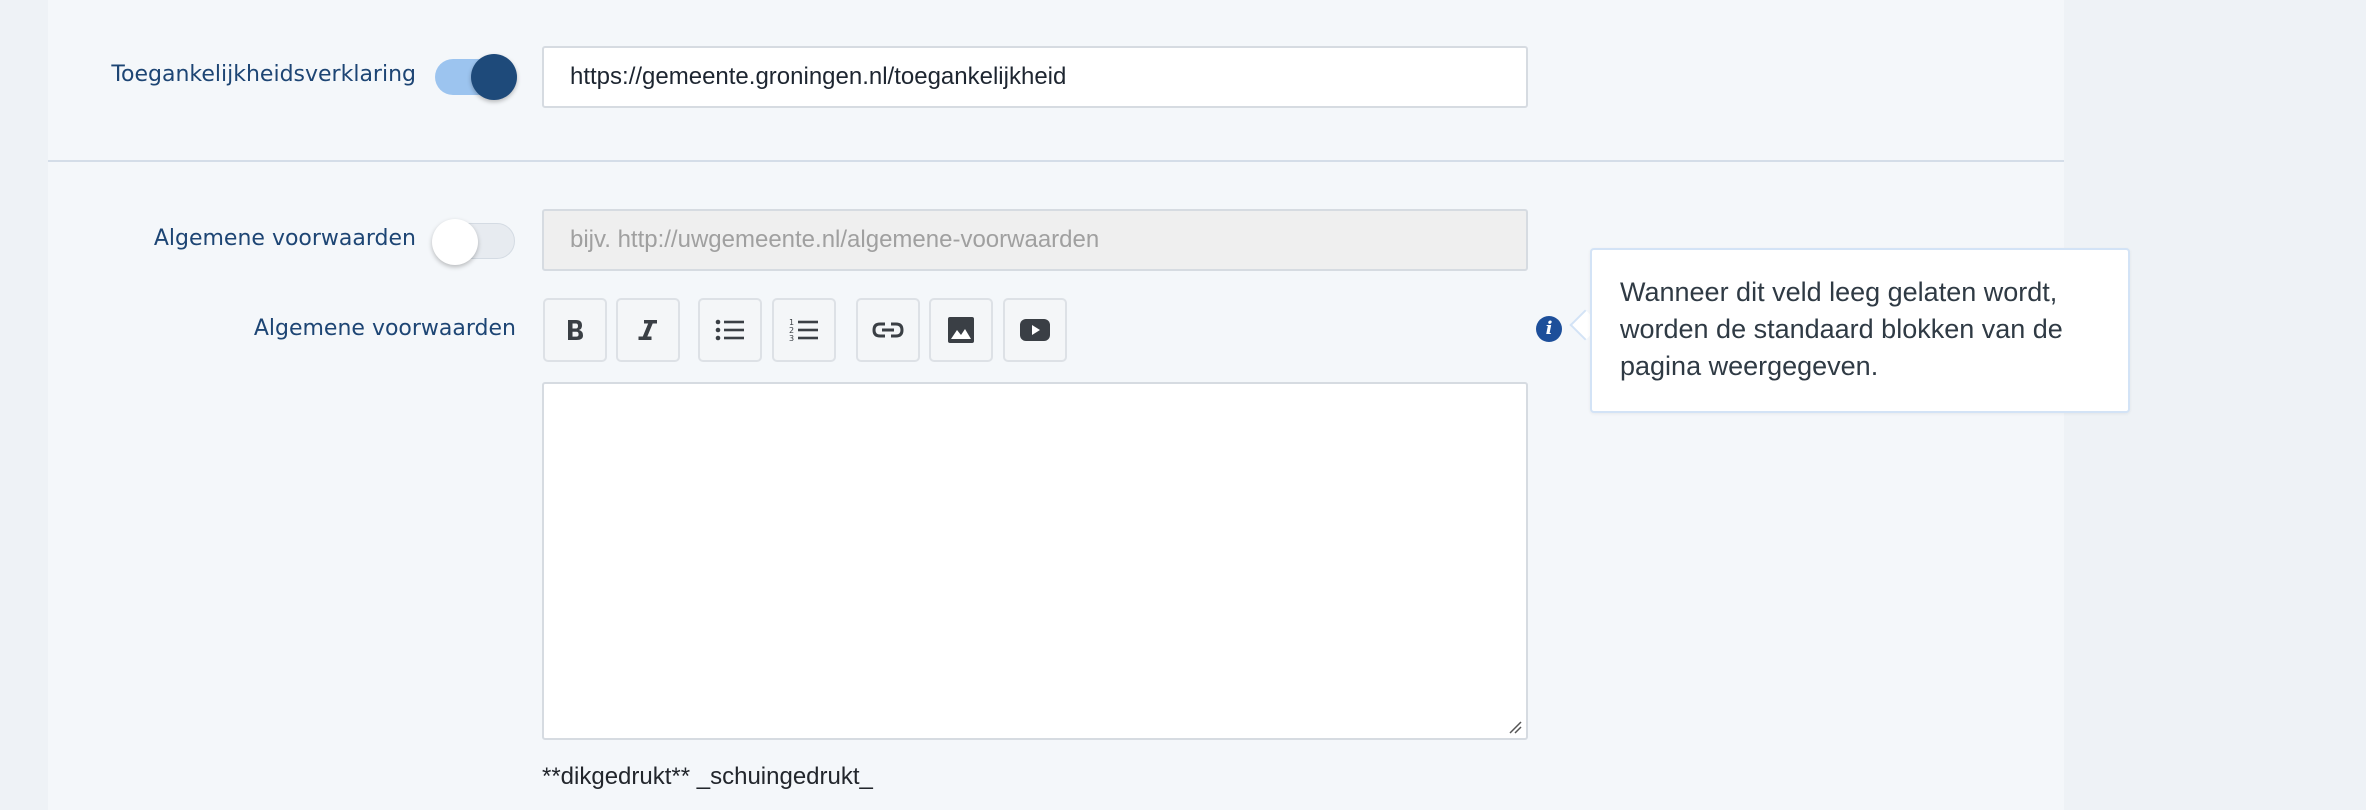  What do you see at coordinates (384, 328) in the screenshot?
I see `terms-text-label: Algemene voorwaarden` at bounding box center [384, 328].